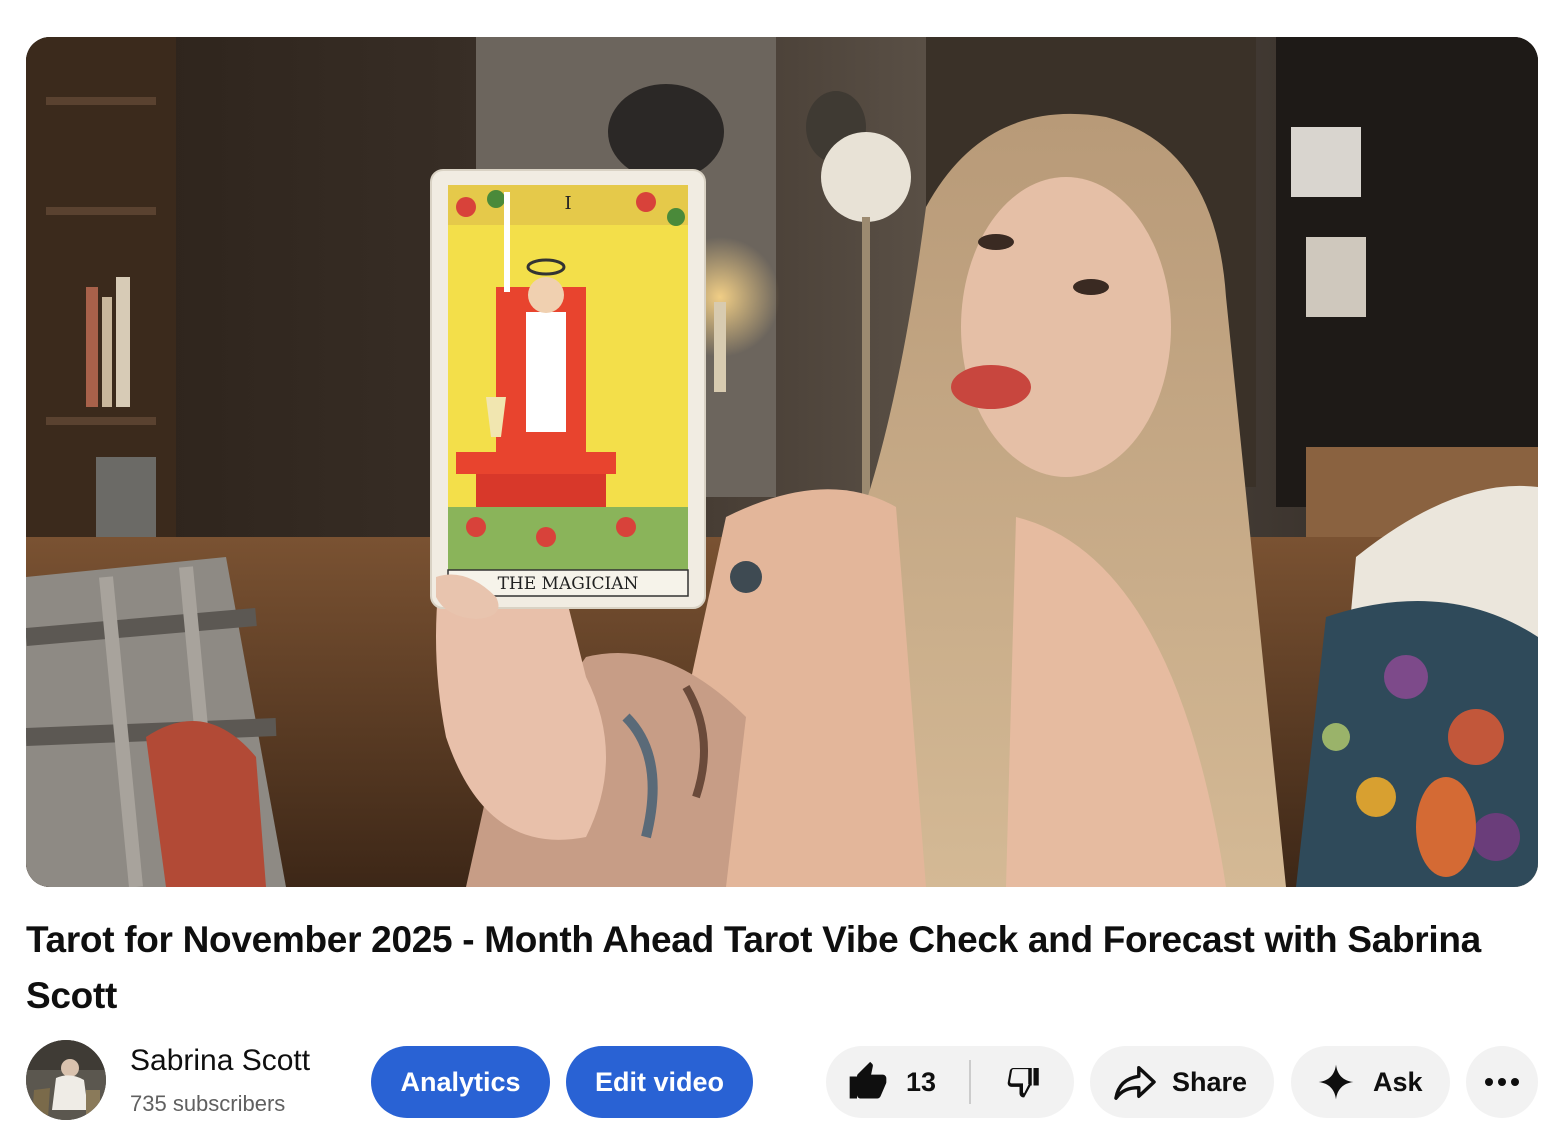 The height and width of the screenshot is (1146, 1558). Describe the element at coordinates (460, 1082) in the screenshot. I see `analytics-button: Analytics` at that location.